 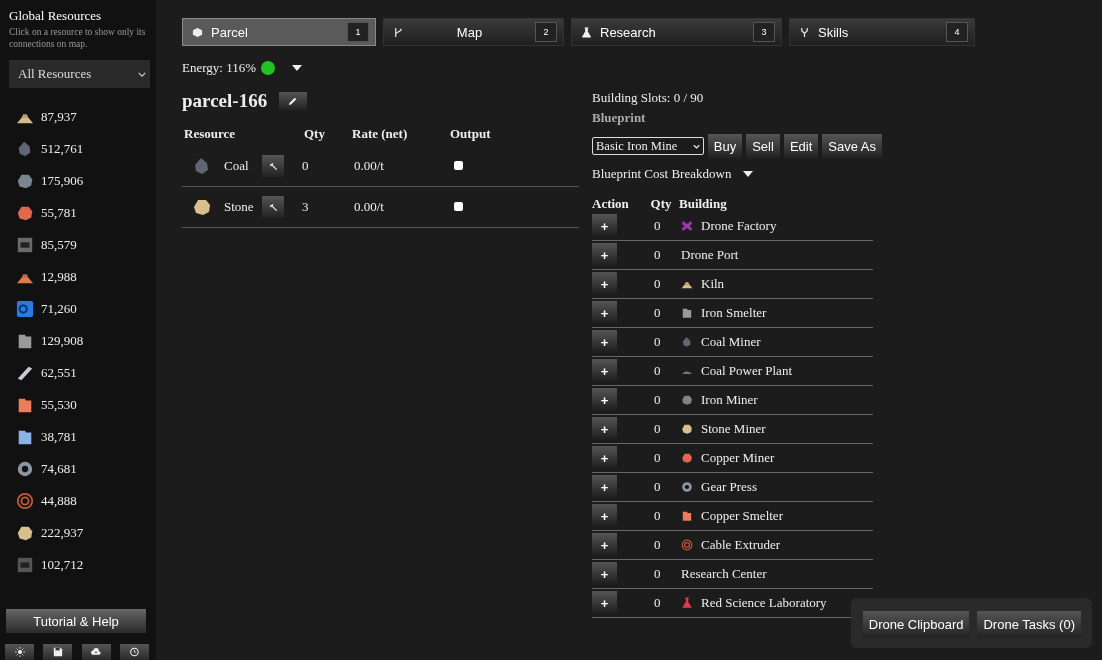 I want to click on drone-button: Drone Tasks (0), so click(x=1029, y=624).